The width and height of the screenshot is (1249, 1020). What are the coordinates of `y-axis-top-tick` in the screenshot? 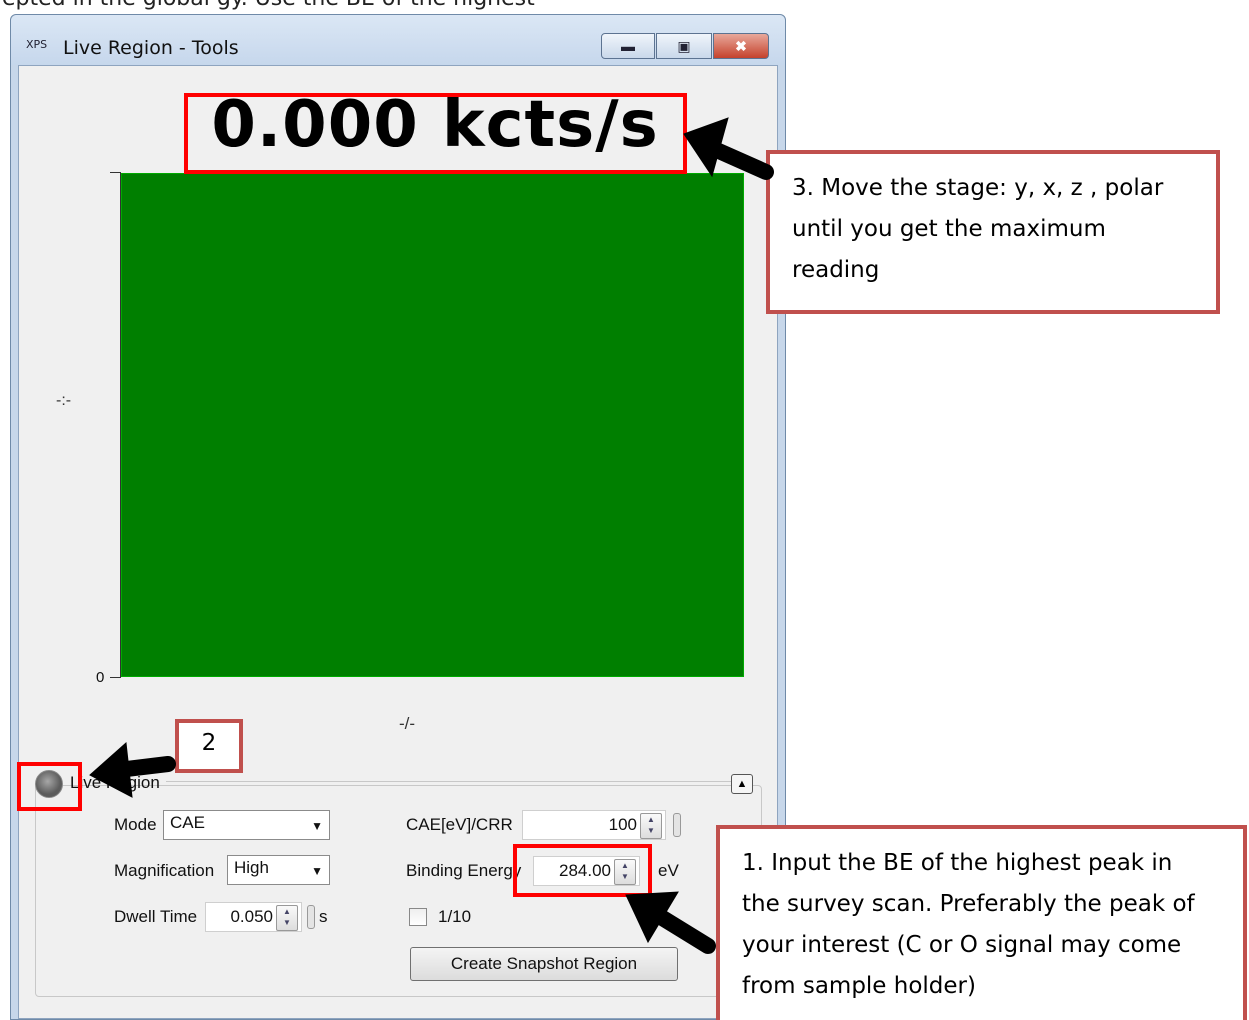 It's located at (115, 172).